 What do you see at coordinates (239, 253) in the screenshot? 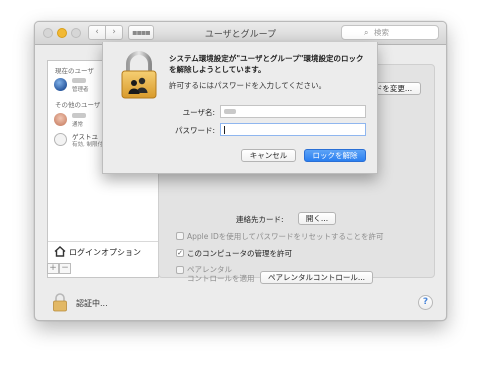
I see `allow-admin-label: このコンピュータの管理を許可` at bounding box center [239, 253].